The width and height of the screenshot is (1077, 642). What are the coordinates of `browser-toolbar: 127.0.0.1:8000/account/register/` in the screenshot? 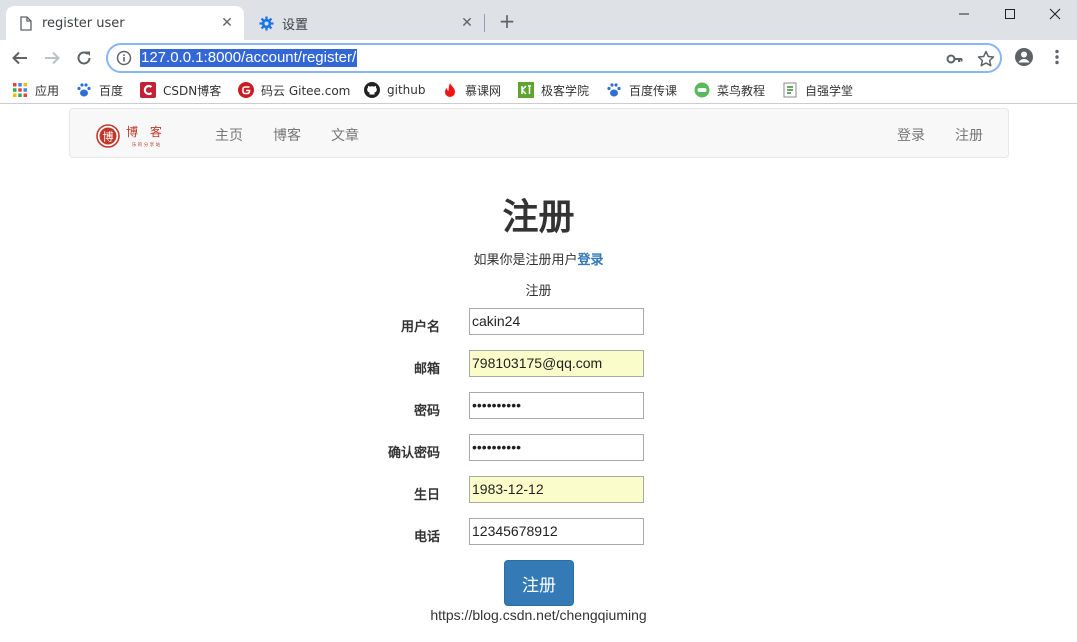 It's located at (538, 58).